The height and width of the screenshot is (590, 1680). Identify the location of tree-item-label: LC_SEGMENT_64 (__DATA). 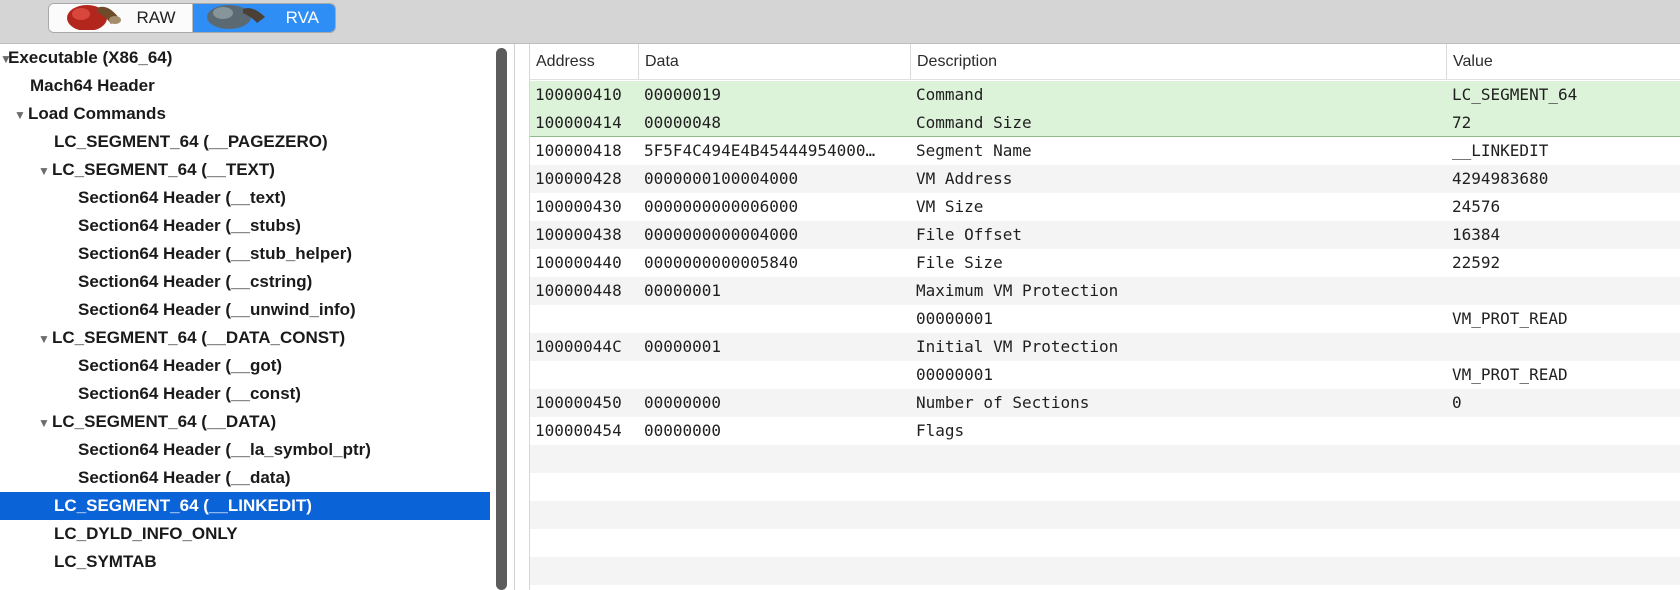
(164, 421).